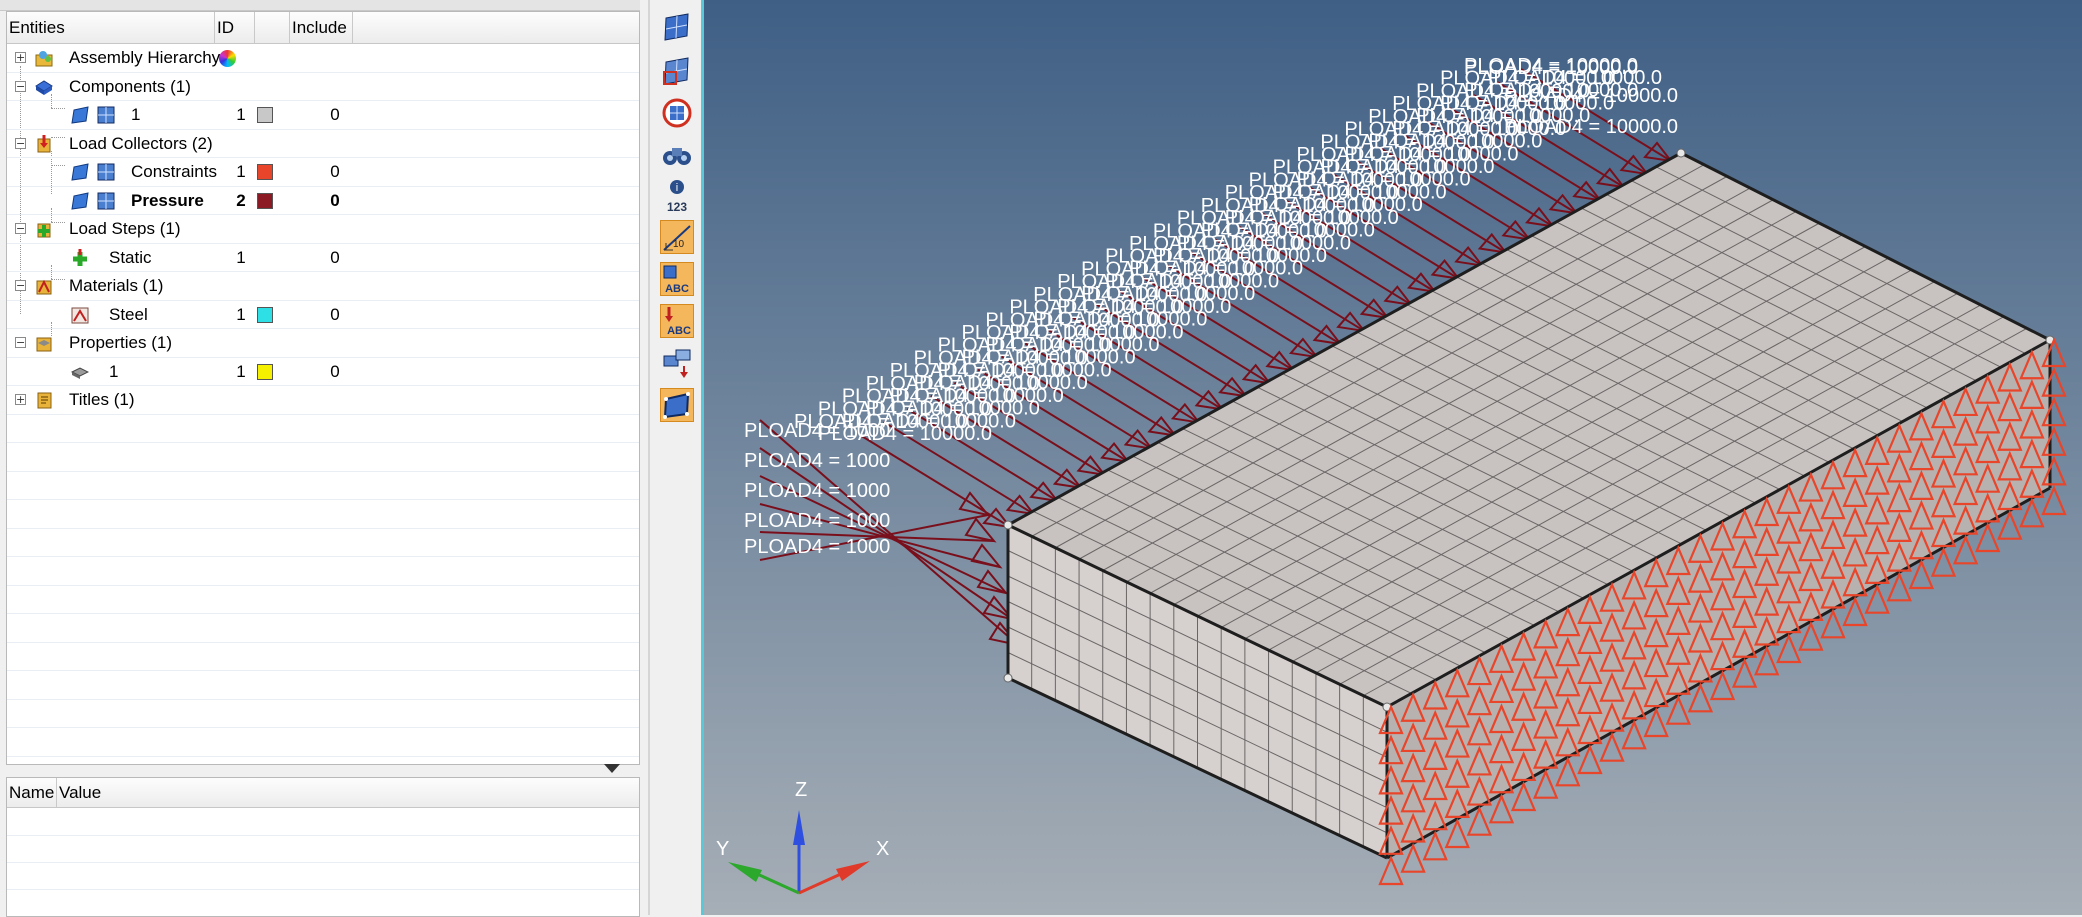 This screenshot has height=917, width=2082. Describe the element at coordinates (145, 57) in the screenshot. I see `tree-label: Assembly Hierarchy` at that location.